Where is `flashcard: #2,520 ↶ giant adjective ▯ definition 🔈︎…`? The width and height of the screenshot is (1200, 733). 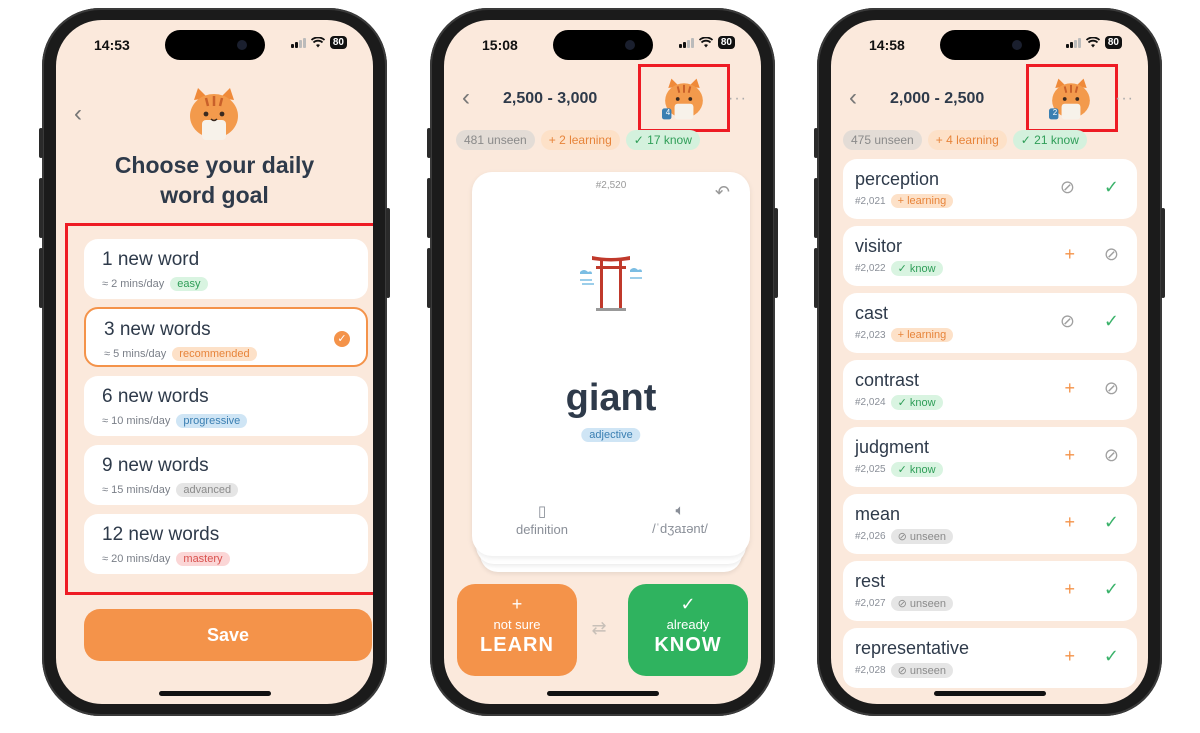
flashcard: #2,520 ↶ giant adjective ▯ definition 🔈︎… is located at coordinates (611, 364).